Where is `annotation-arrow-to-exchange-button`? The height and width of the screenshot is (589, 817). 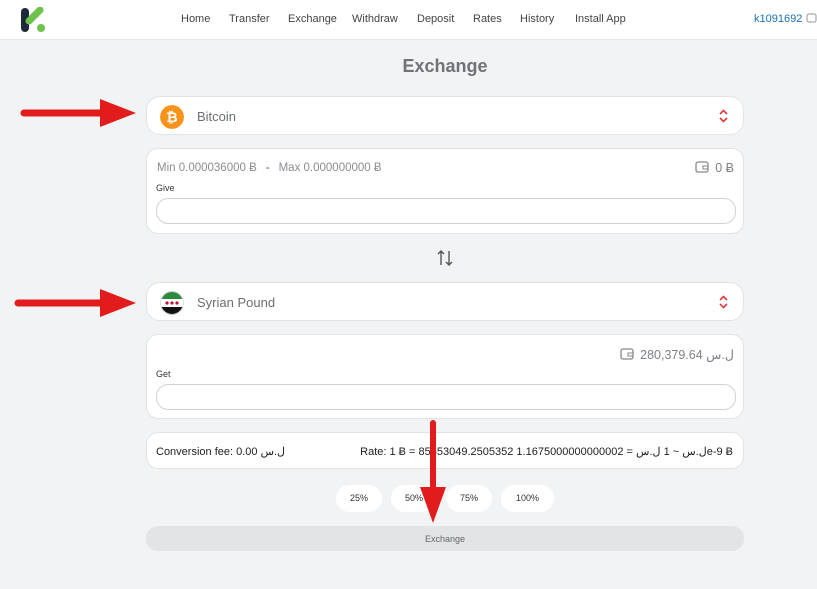 annotation-arrow-to-exchange-button is located at coordinates (433, 471).